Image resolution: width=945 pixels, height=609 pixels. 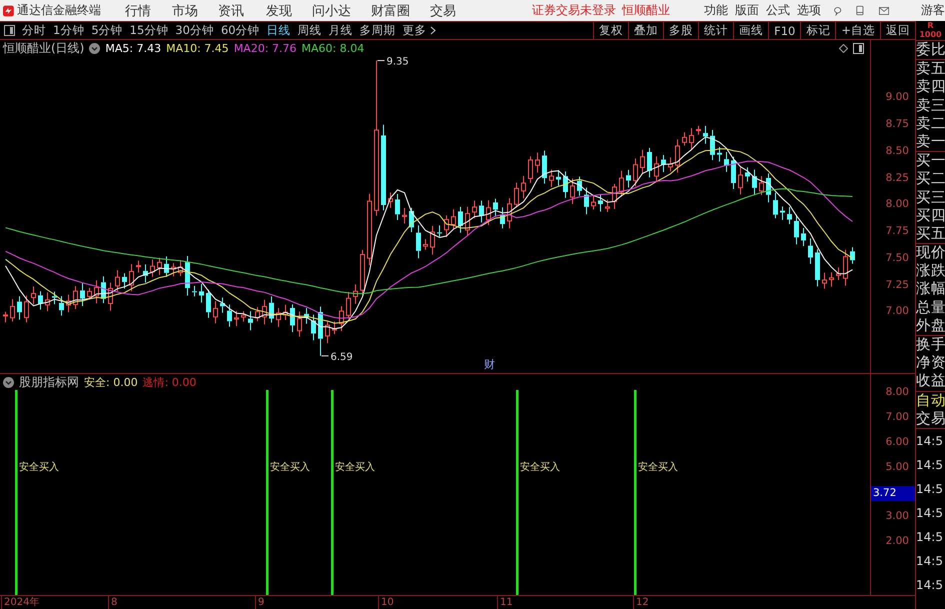 I want to click on period-tab: 分时, so click(x=34, y=31).